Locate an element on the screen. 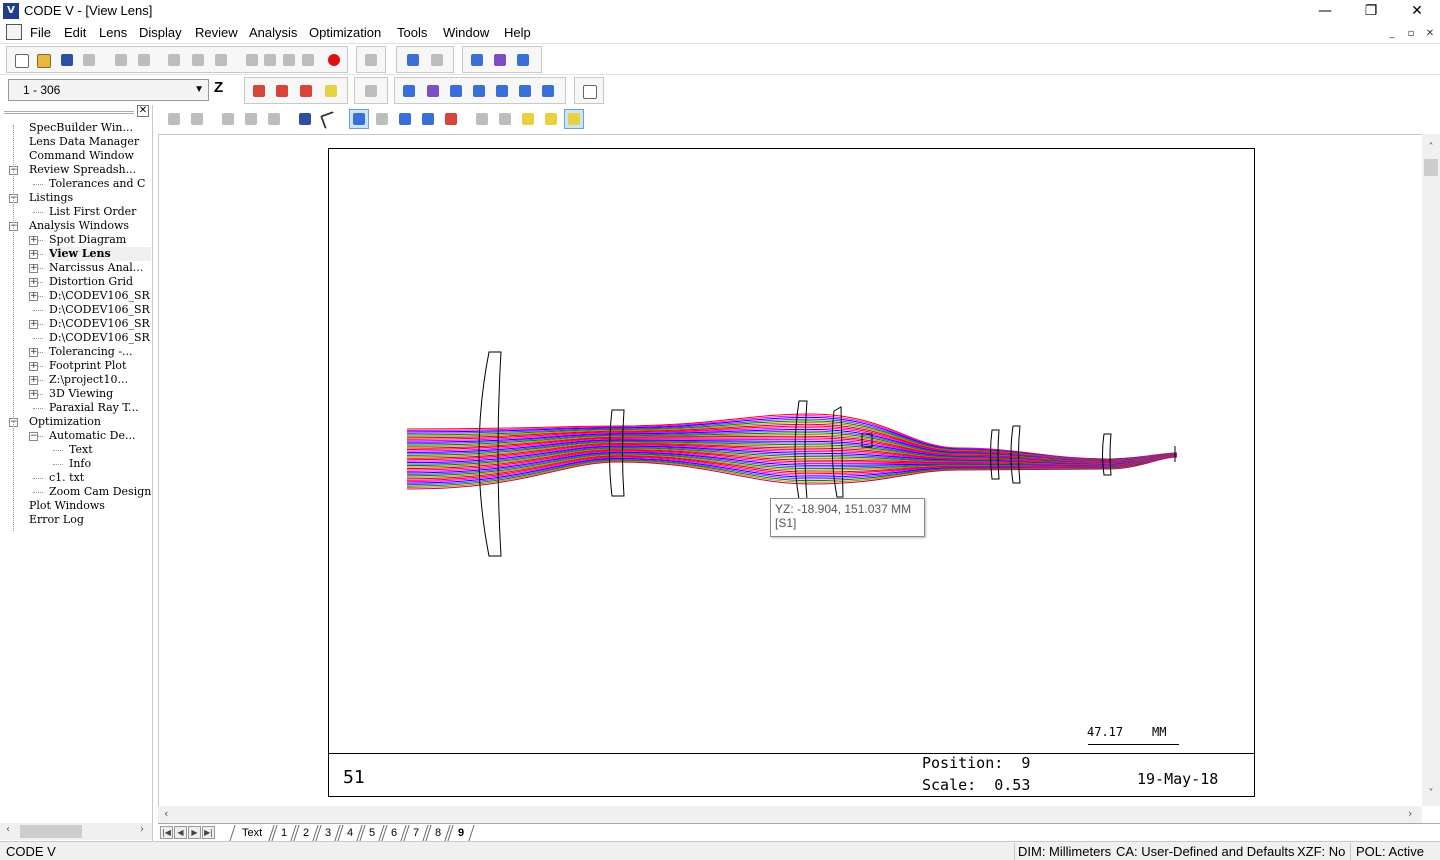 Image resolution: width=1440 pixels, height=860 pixels. panel-grip is located at coordinates (69, 112).